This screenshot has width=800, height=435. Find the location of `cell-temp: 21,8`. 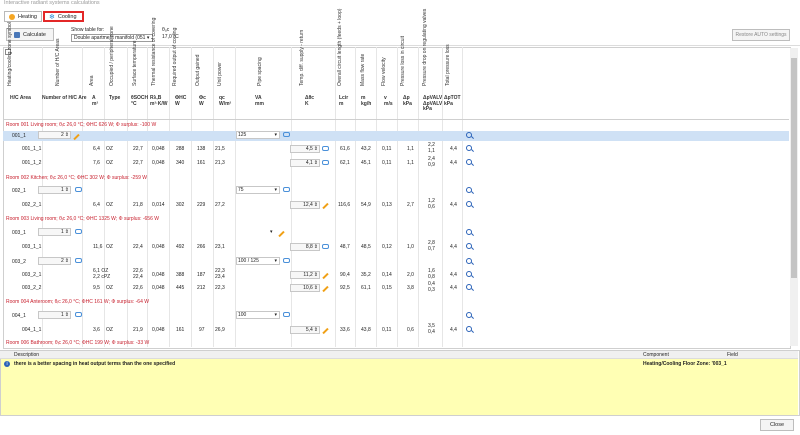

cell-temp: 21,8 is located at coordinates (138, 205).